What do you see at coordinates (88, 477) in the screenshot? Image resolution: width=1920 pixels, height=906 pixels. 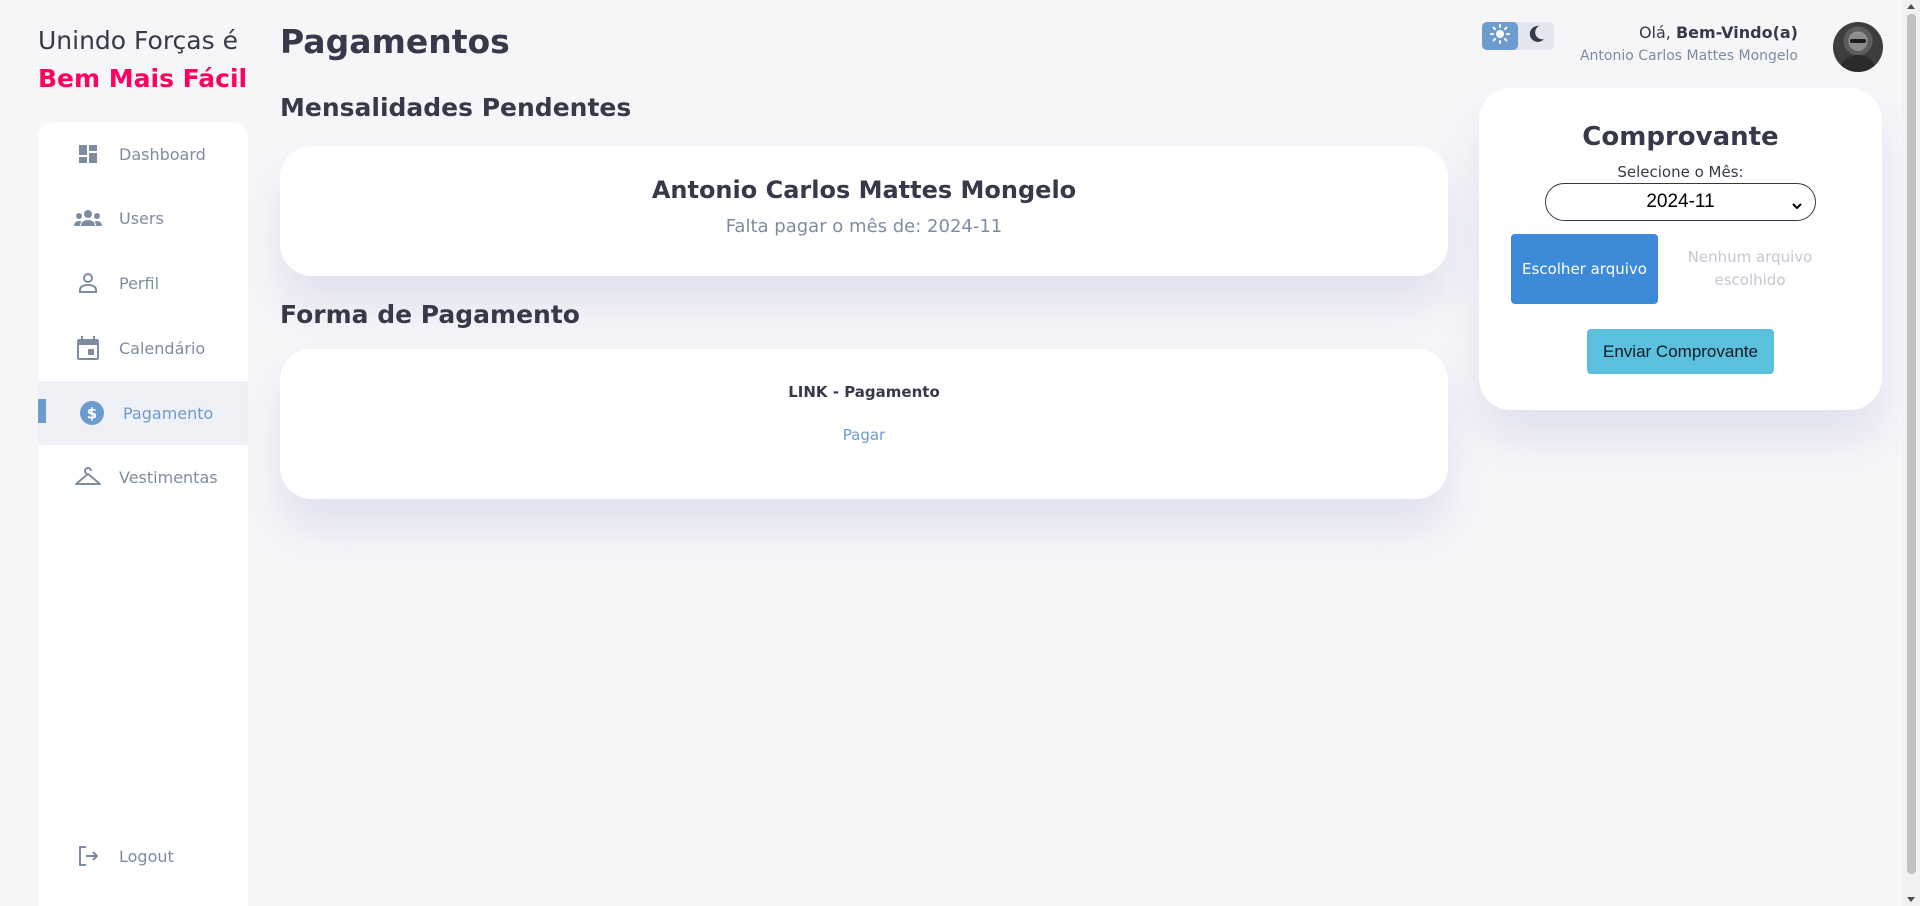 I see `hanger-icon` at bounding box center [88, 477].